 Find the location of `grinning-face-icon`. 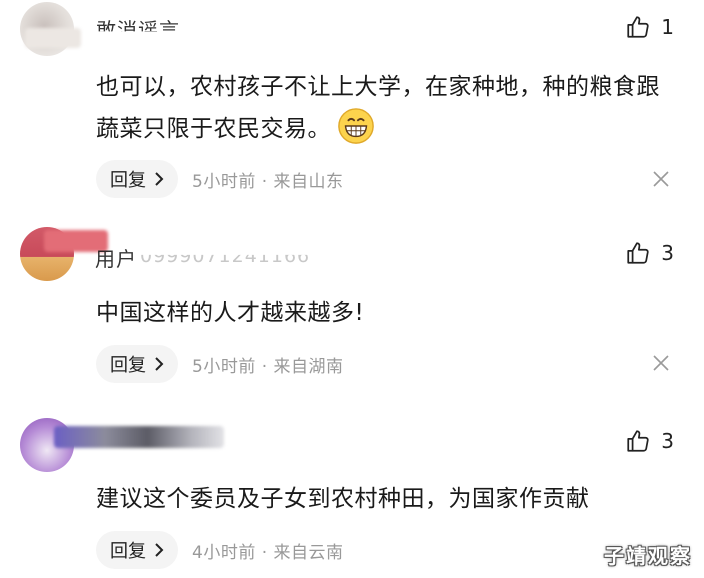

grinning-face-icon is located at coordinates (356, 125).